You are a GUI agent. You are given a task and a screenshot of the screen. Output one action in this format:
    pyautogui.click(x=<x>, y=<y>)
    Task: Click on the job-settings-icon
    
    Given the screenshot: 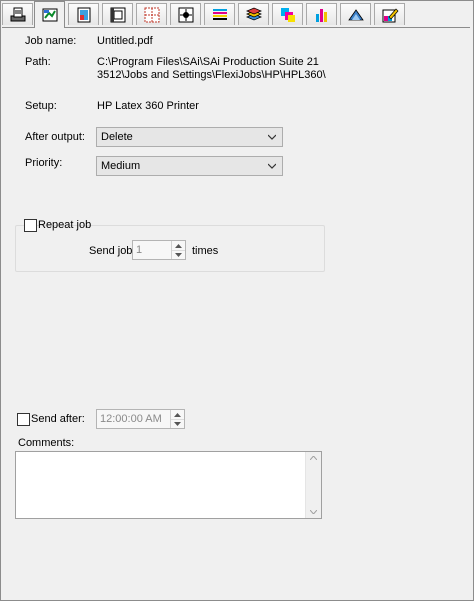 What is the action you would take?
    pyautogui.click(x=49, y=15)
    